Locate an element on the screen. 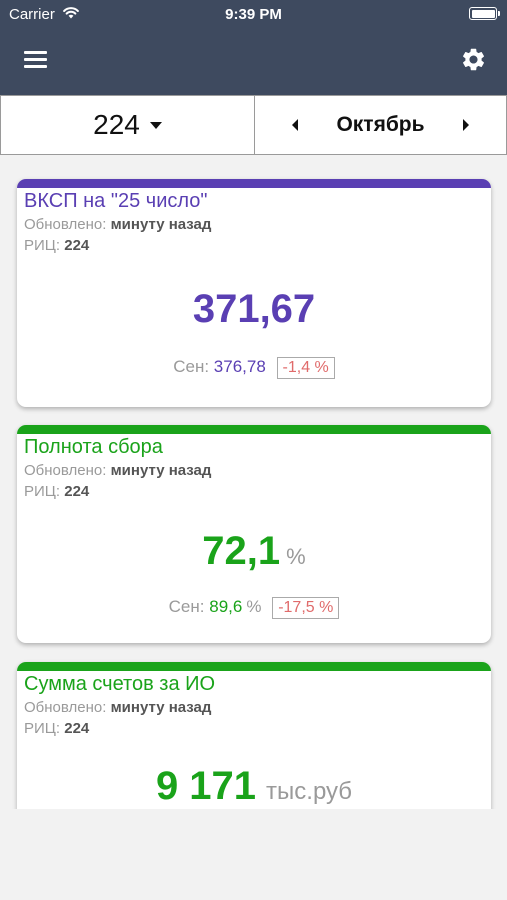 This screenshot has height=900, width=507. chevron-down-icon is located at coordinates (155, 125).